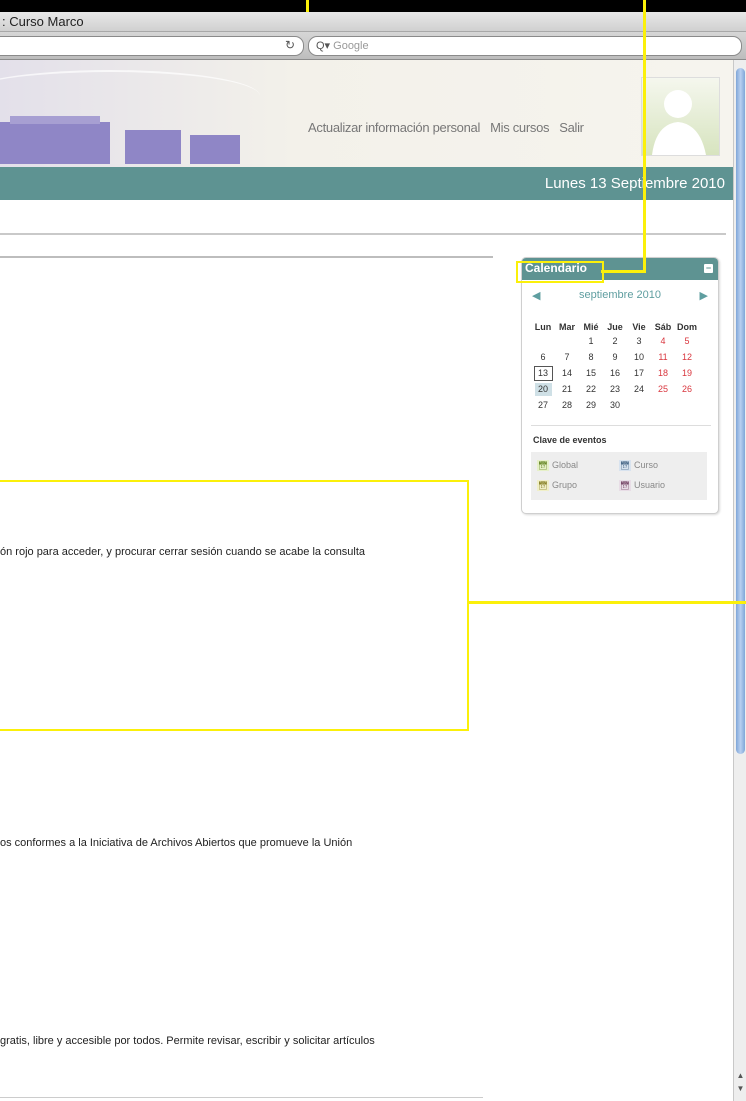  I want to click on browser-toolbar: ↻ Q▾ Google, so click(373, 46).